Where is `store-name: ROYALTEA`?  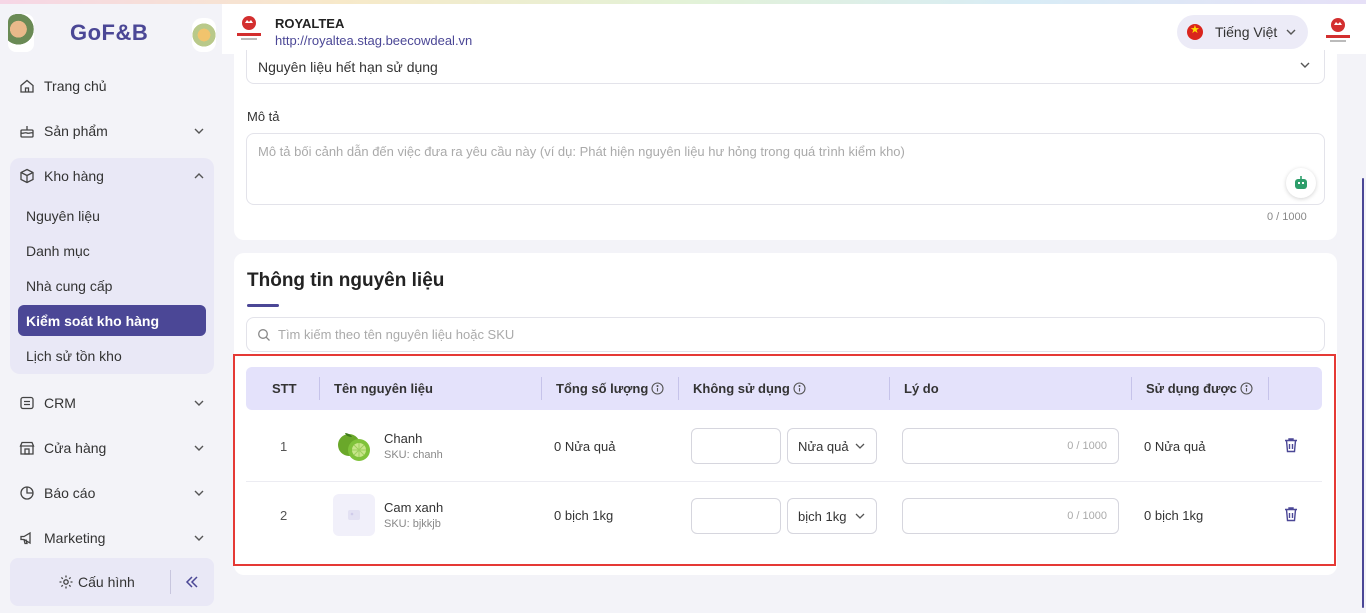 store-name: ROYALTEA is located at coordinates (310, 23).